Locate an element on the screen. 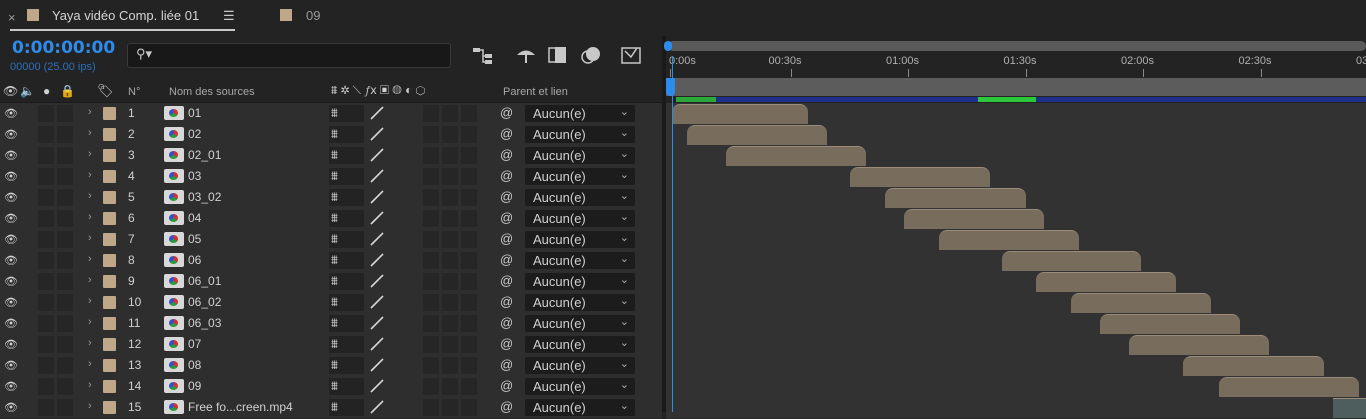  layer-name: 06_01 is located at coordinates (204, 281).